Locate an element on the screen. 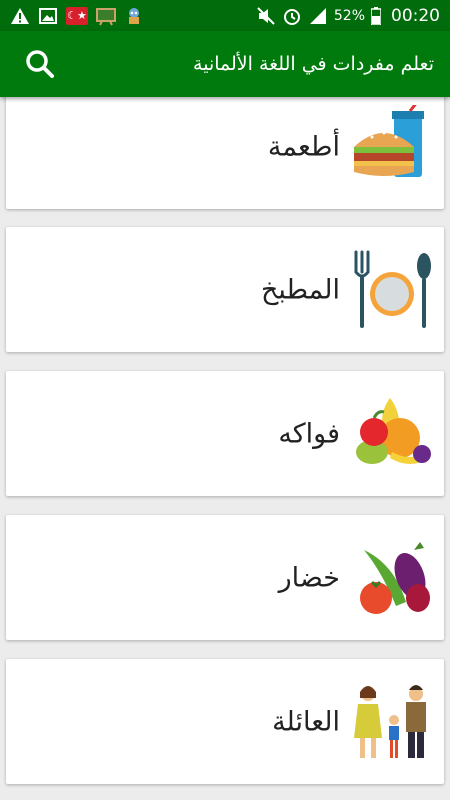  image-icon is located at coordinates (48, 15).